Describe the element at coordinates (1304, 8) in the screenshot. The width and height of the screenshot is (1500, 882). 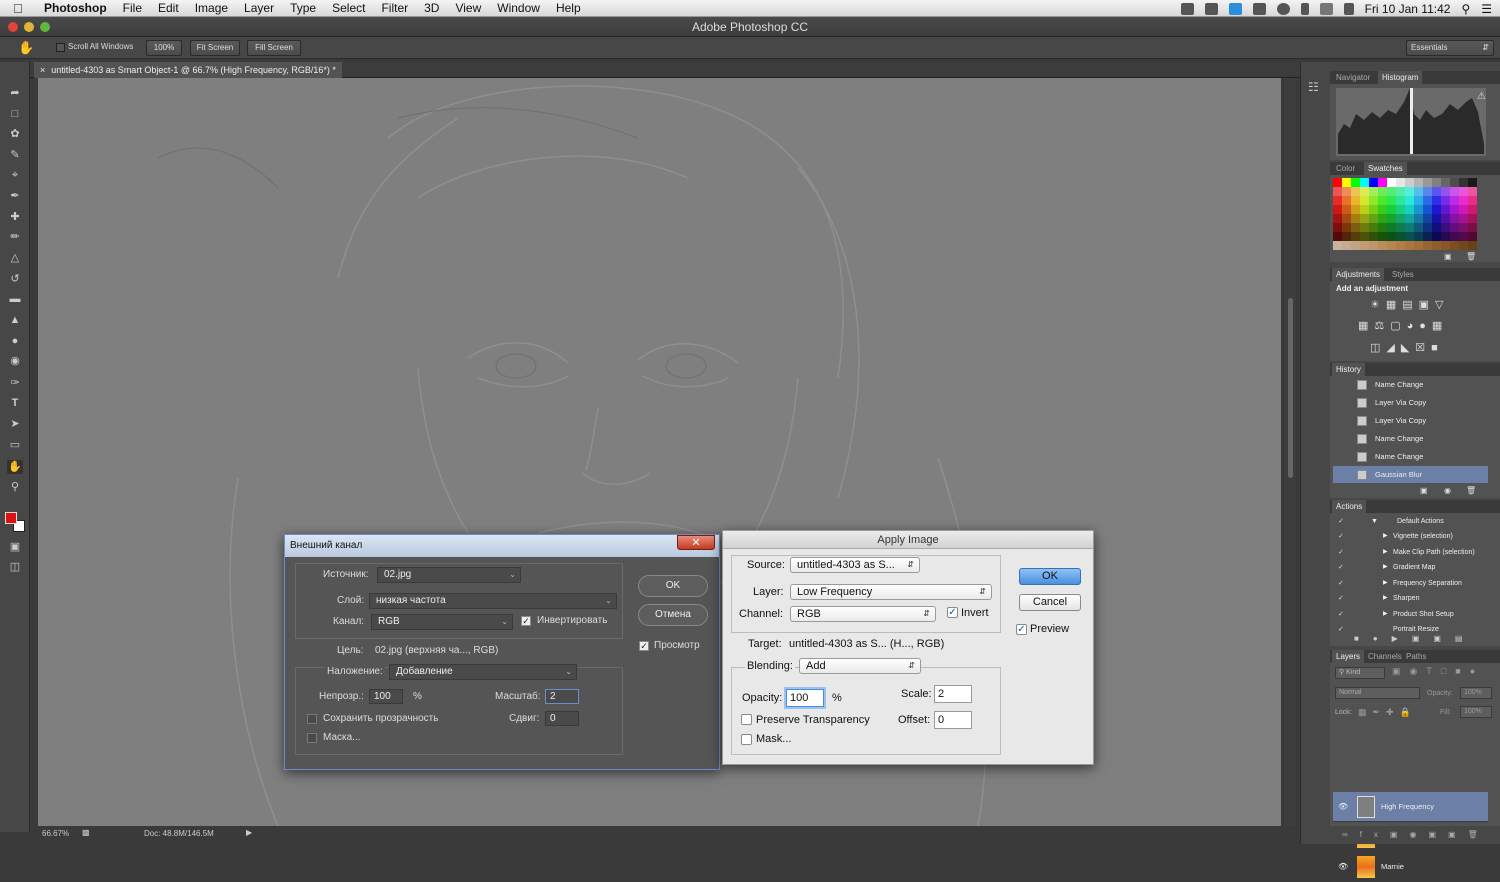
I see `bluetooth-icon` at that location.